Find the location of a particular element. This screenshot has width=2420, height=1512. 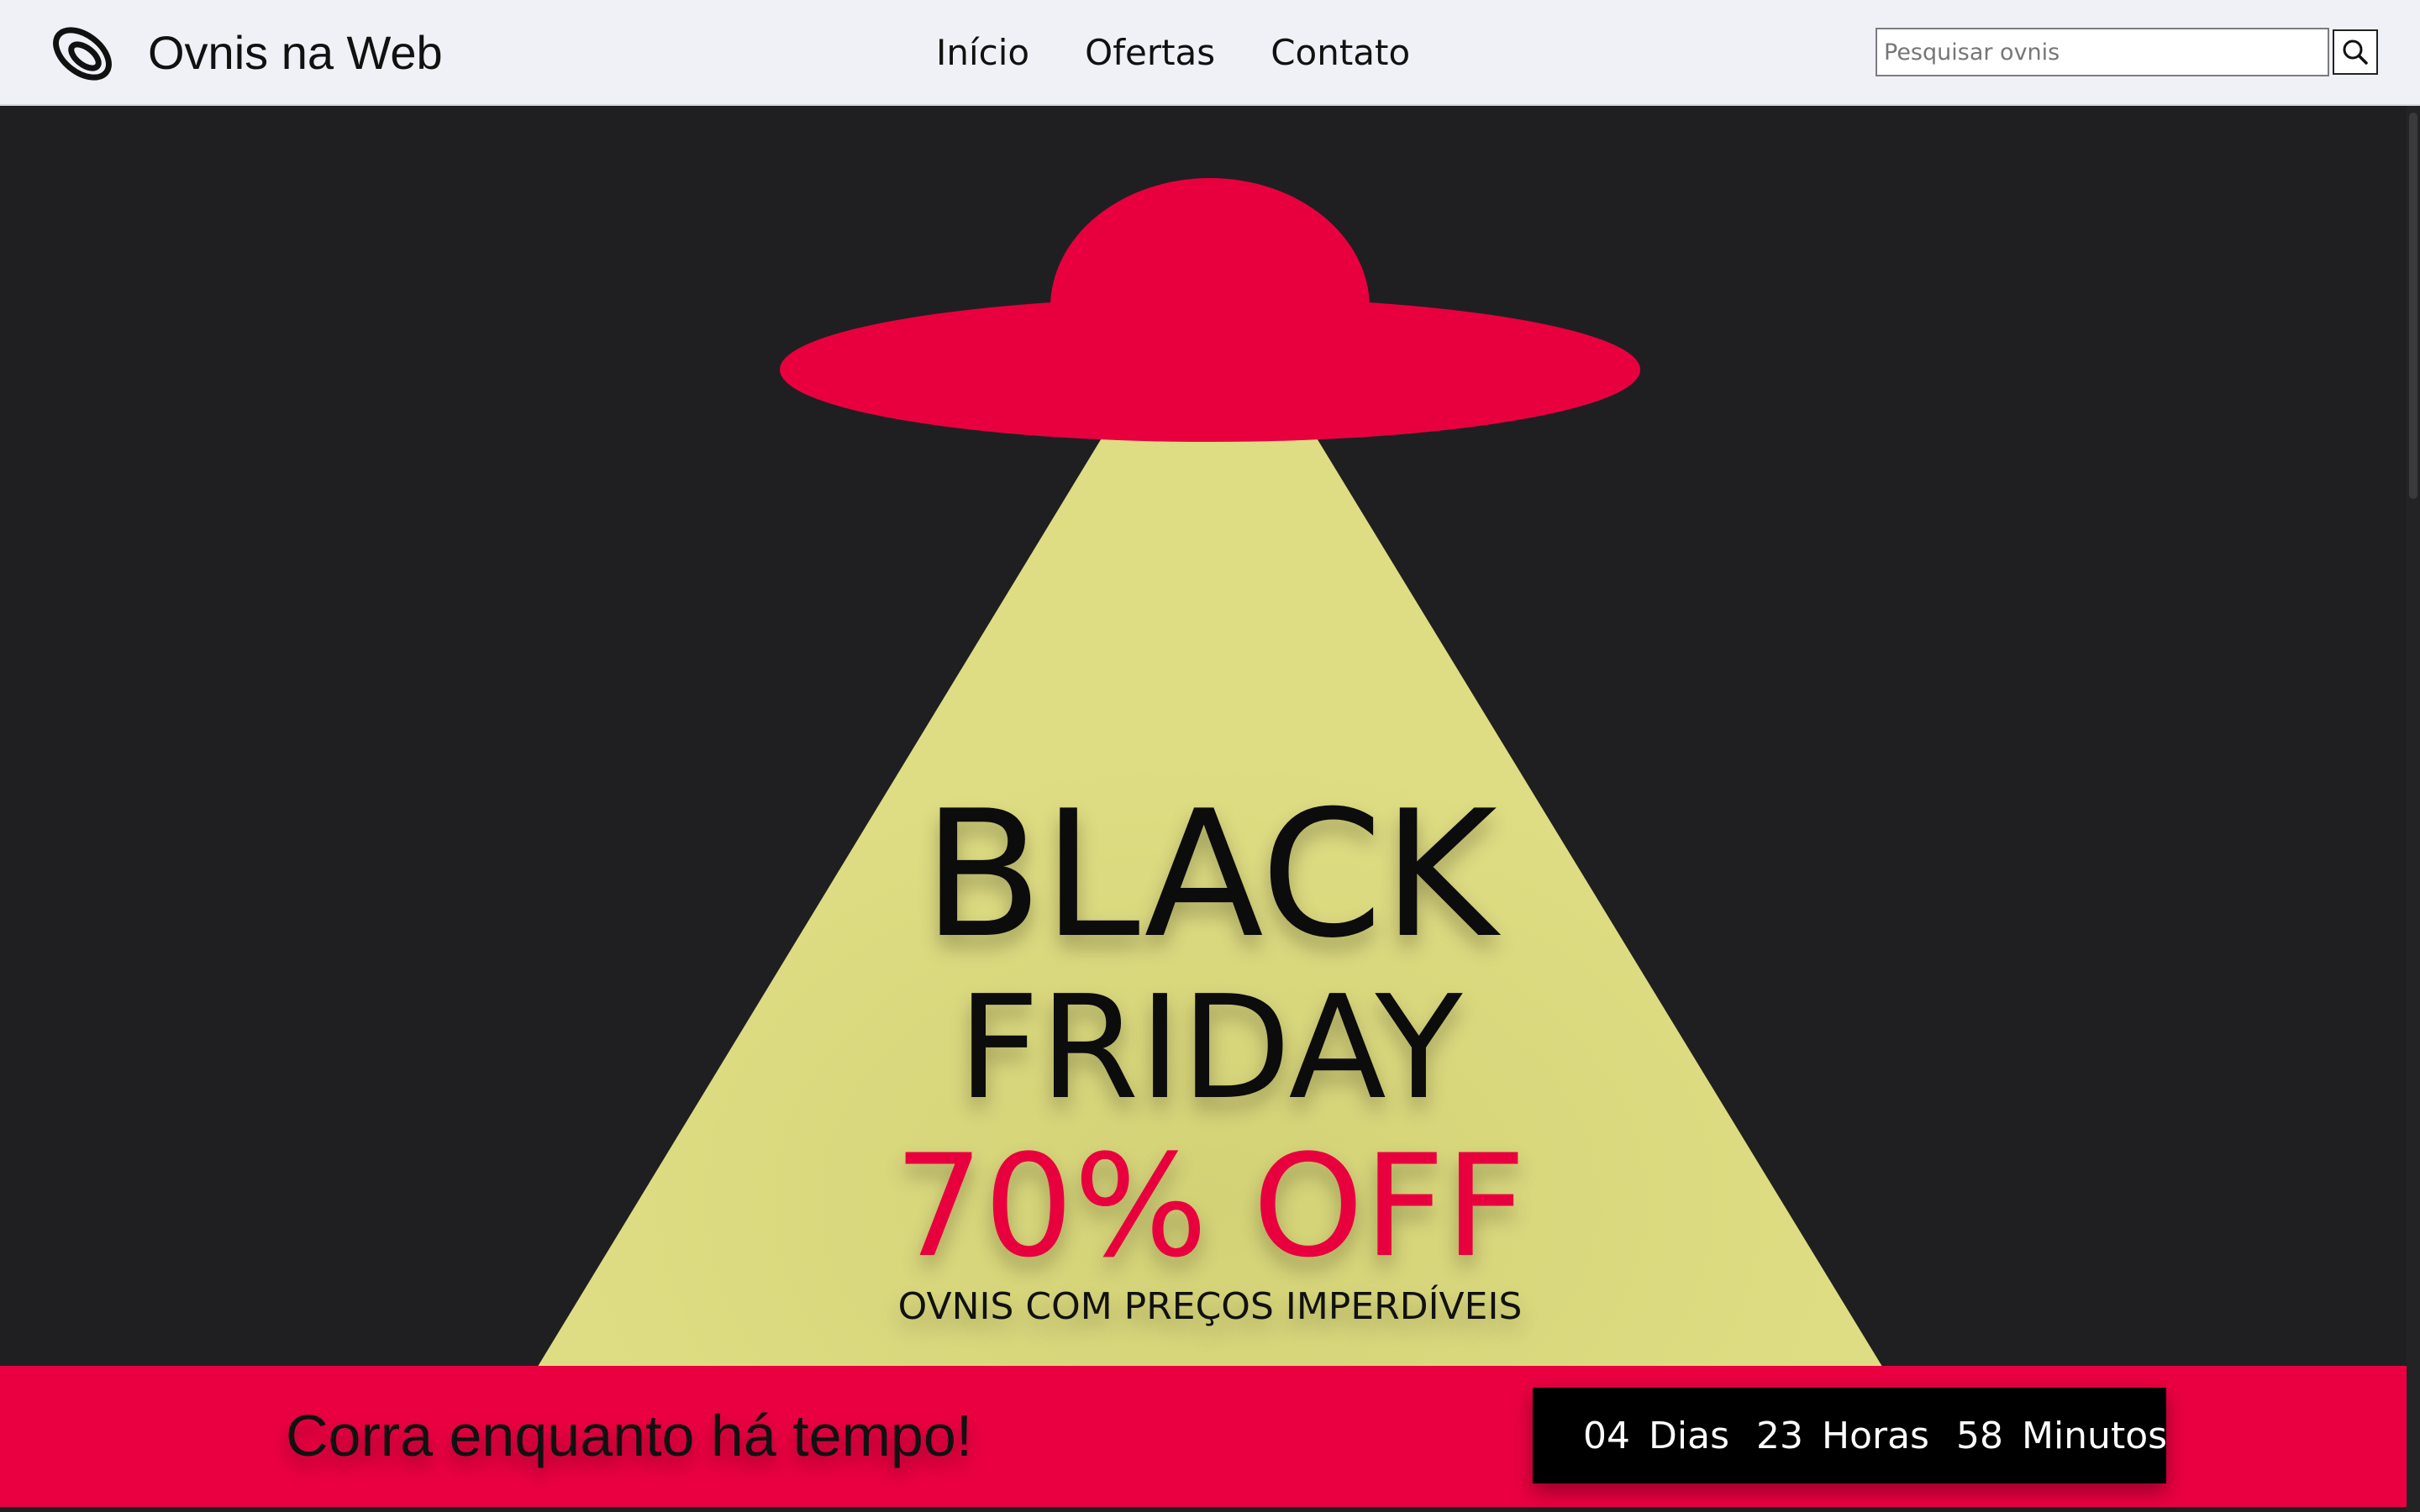

search-button is located at coordinates (2355, 52).